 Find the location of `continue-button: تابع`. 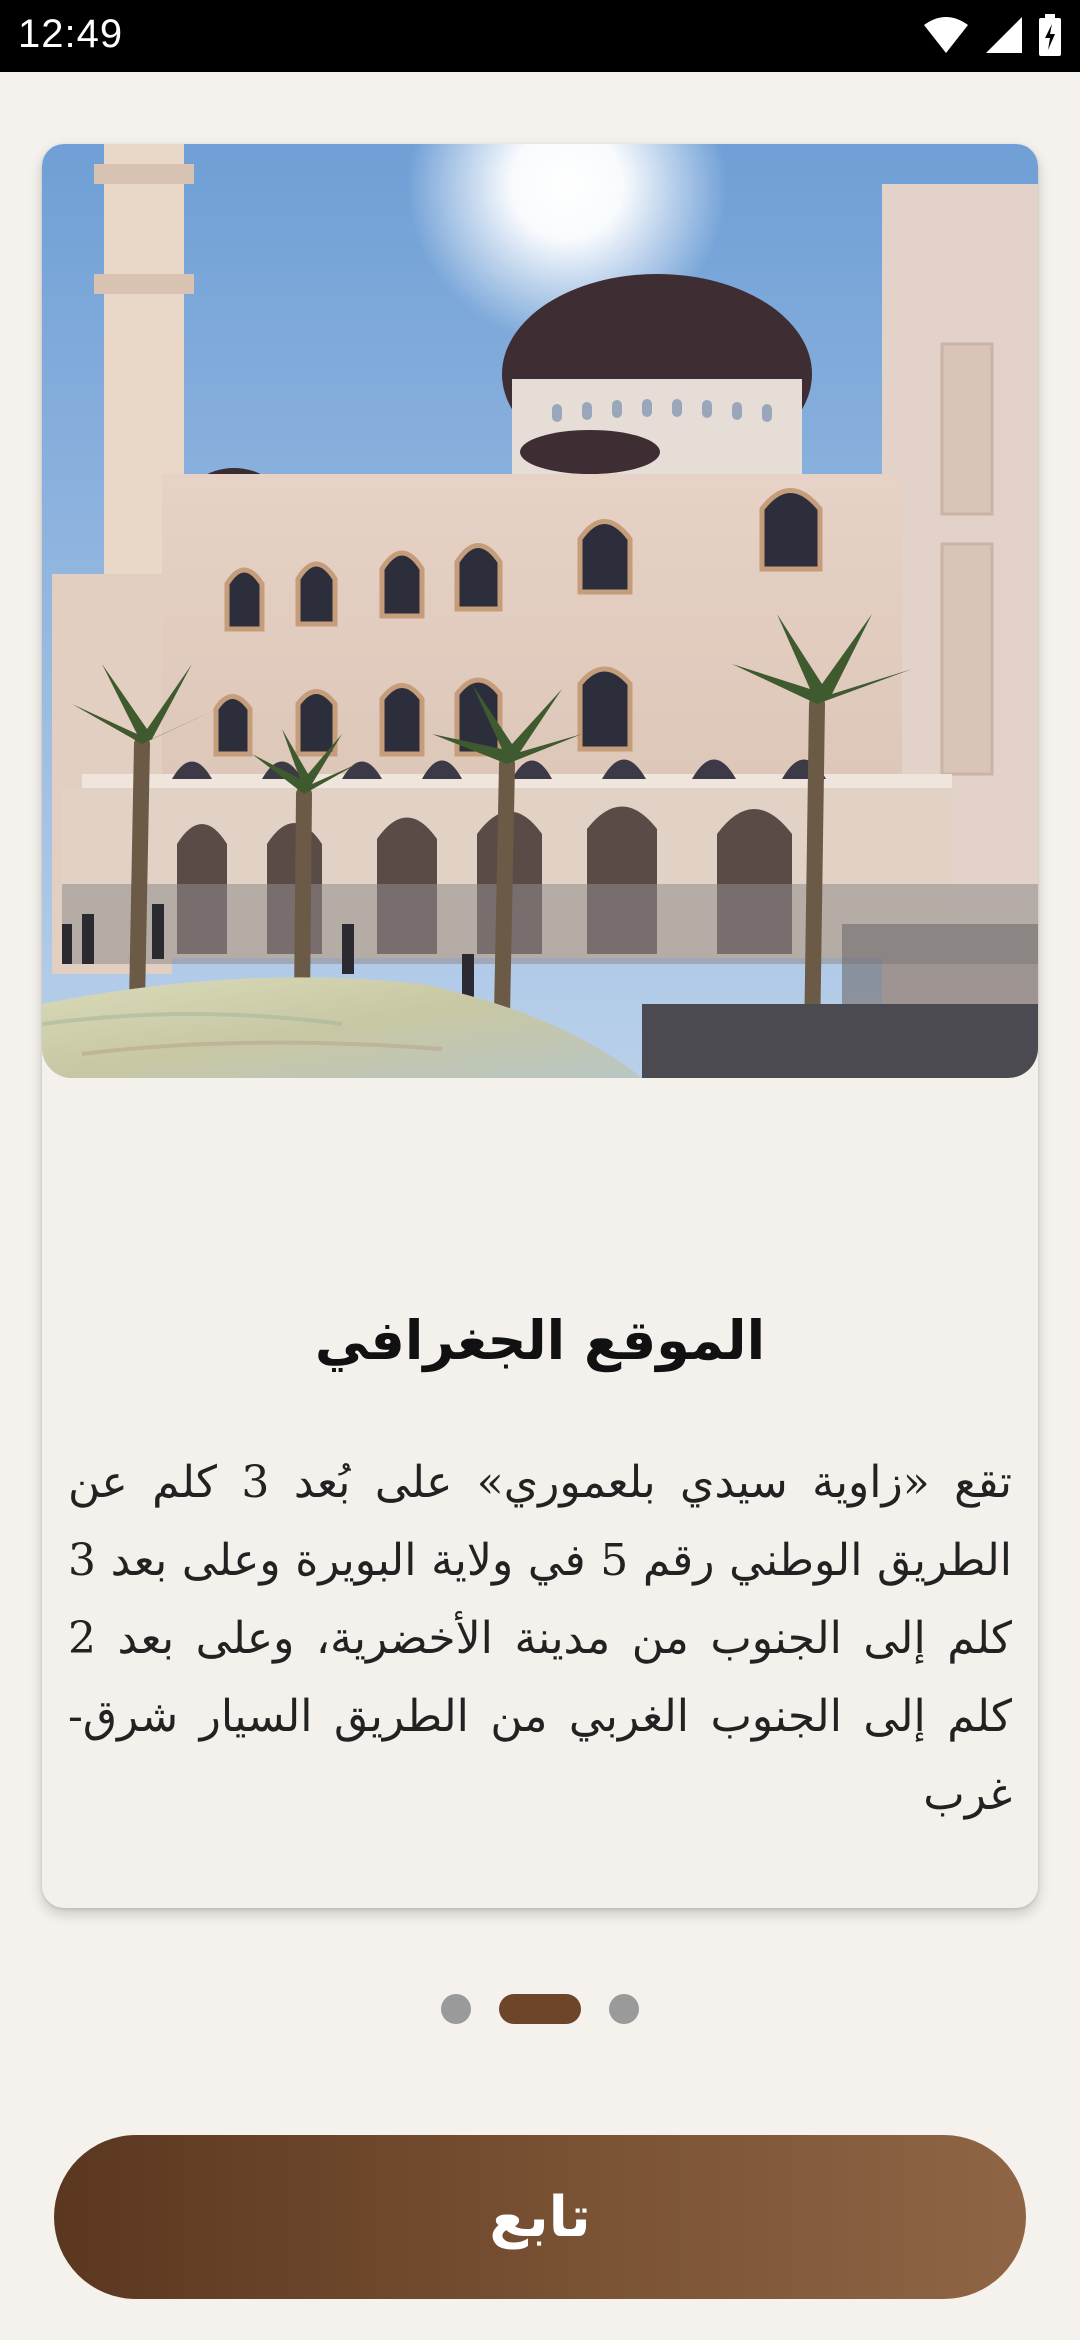

continue-button: تابع is located at coordinates (540, 2217).